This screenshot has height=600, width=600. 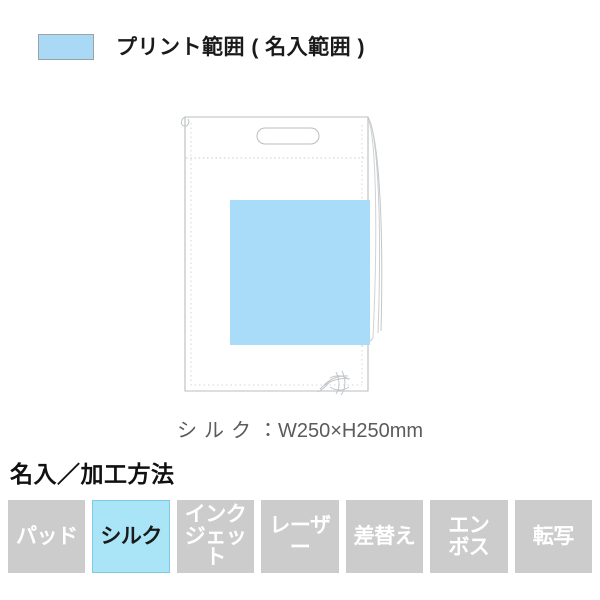 I want to click on method-tile-5: エン ボス, so click(x=469, y=536).